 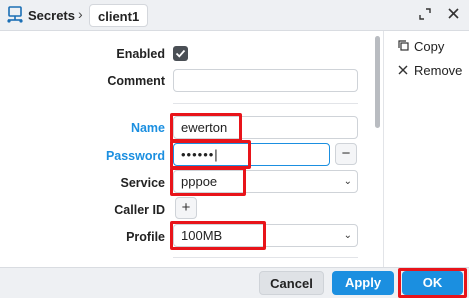 I want to click on dialog-footer: Cancel Apply OK, so click(x=234, y=282).